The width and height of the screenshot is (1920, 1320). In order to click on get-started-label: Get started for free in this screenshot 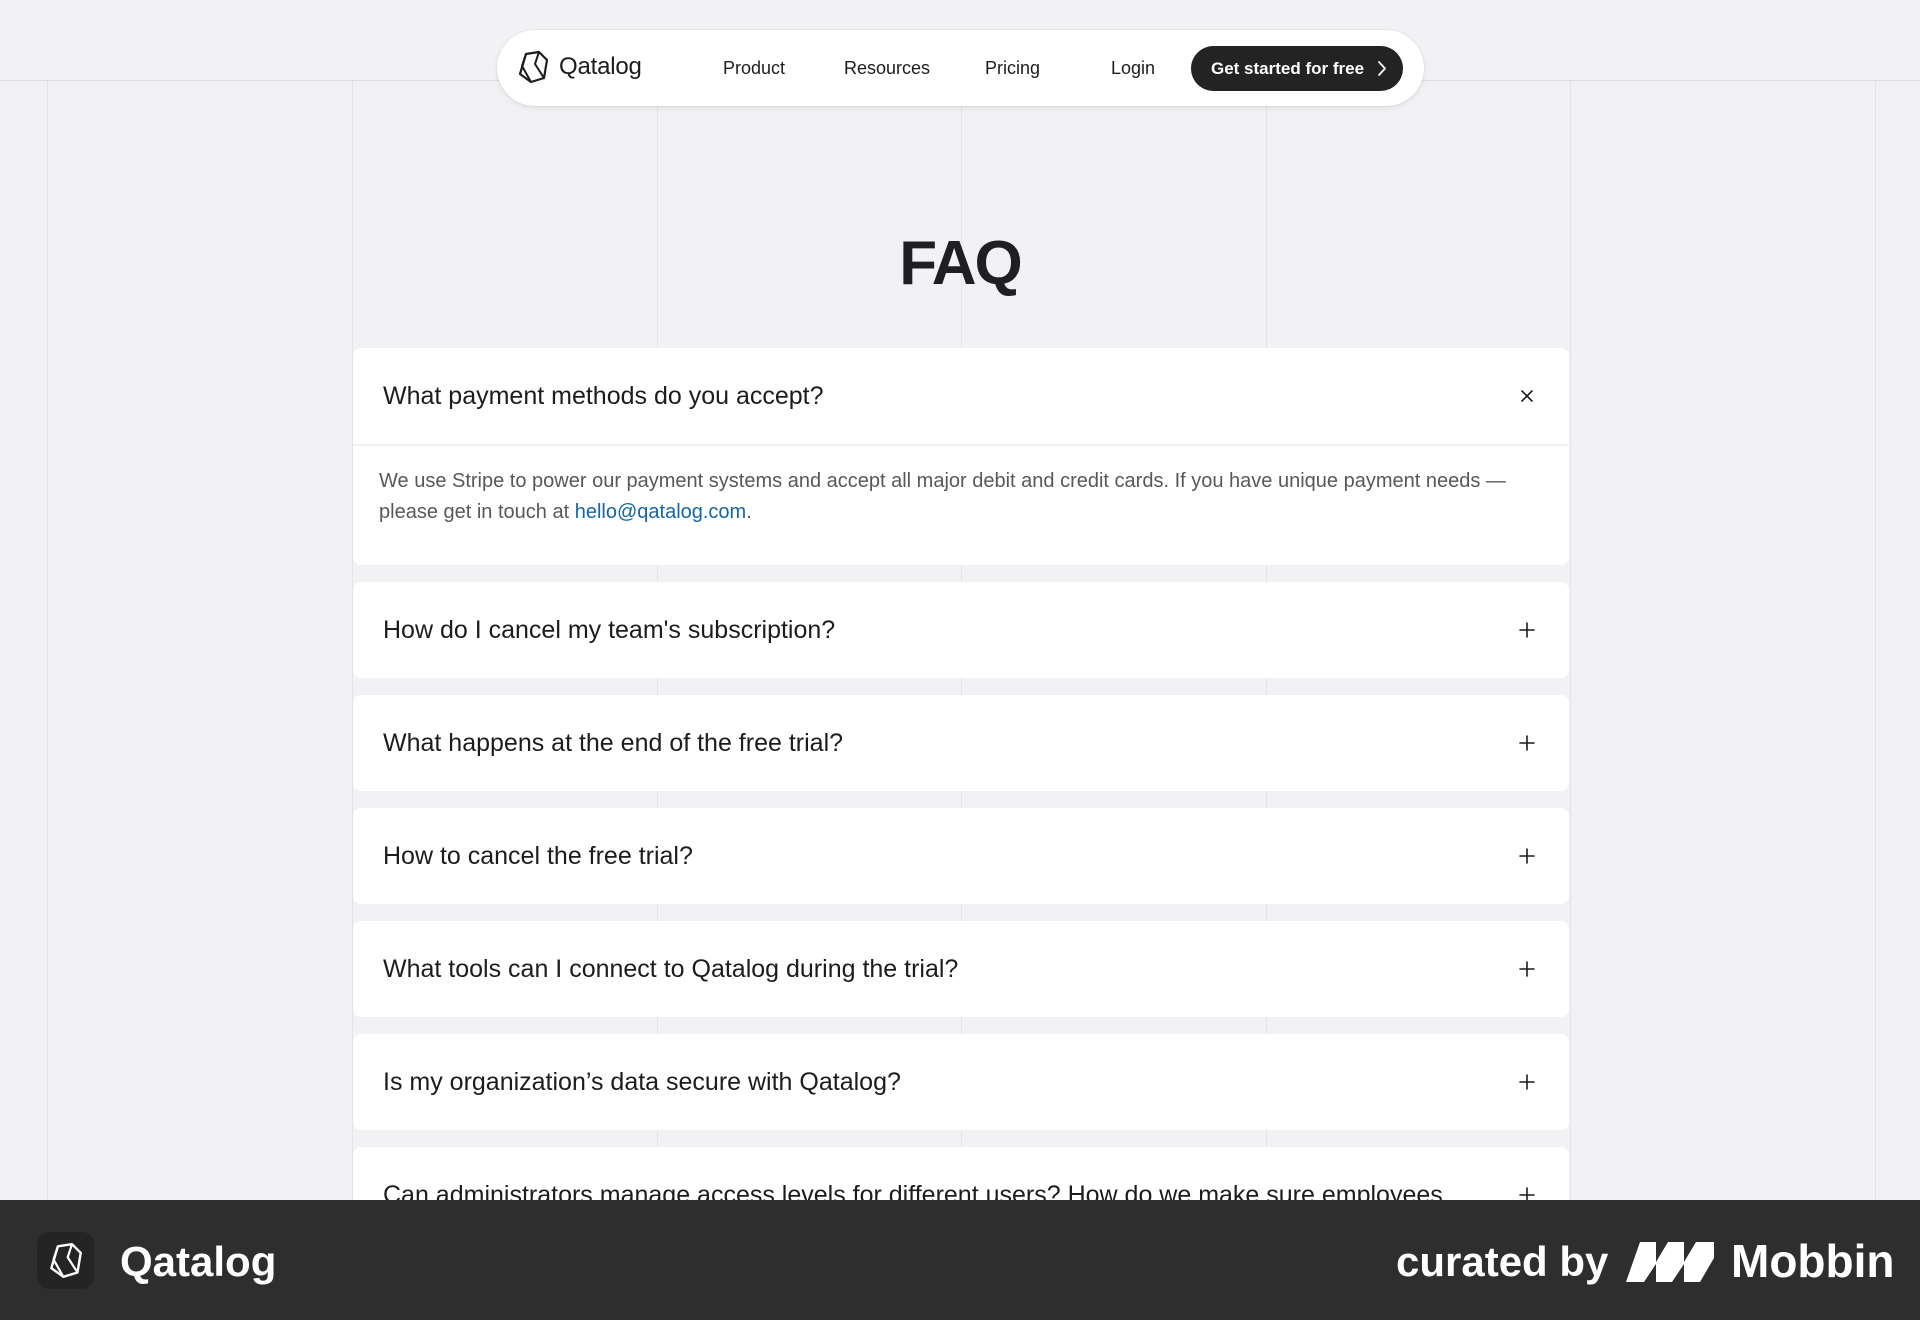, I will do `click(1288, 68)`.